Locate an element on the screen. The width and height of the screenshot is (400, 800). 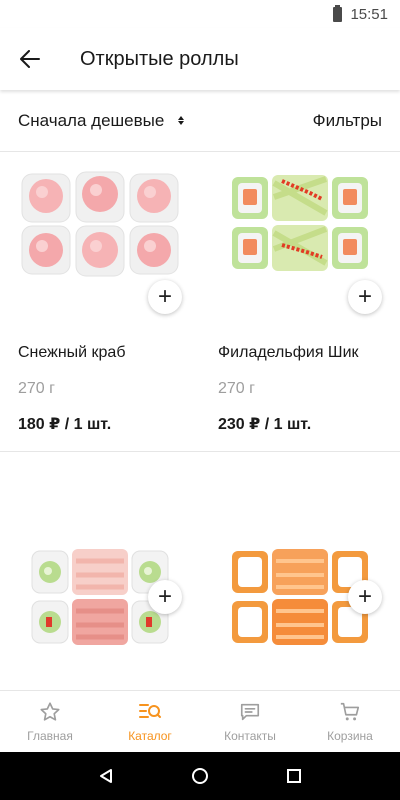
status-time: 15:51 is located at coordinates (369, 14).